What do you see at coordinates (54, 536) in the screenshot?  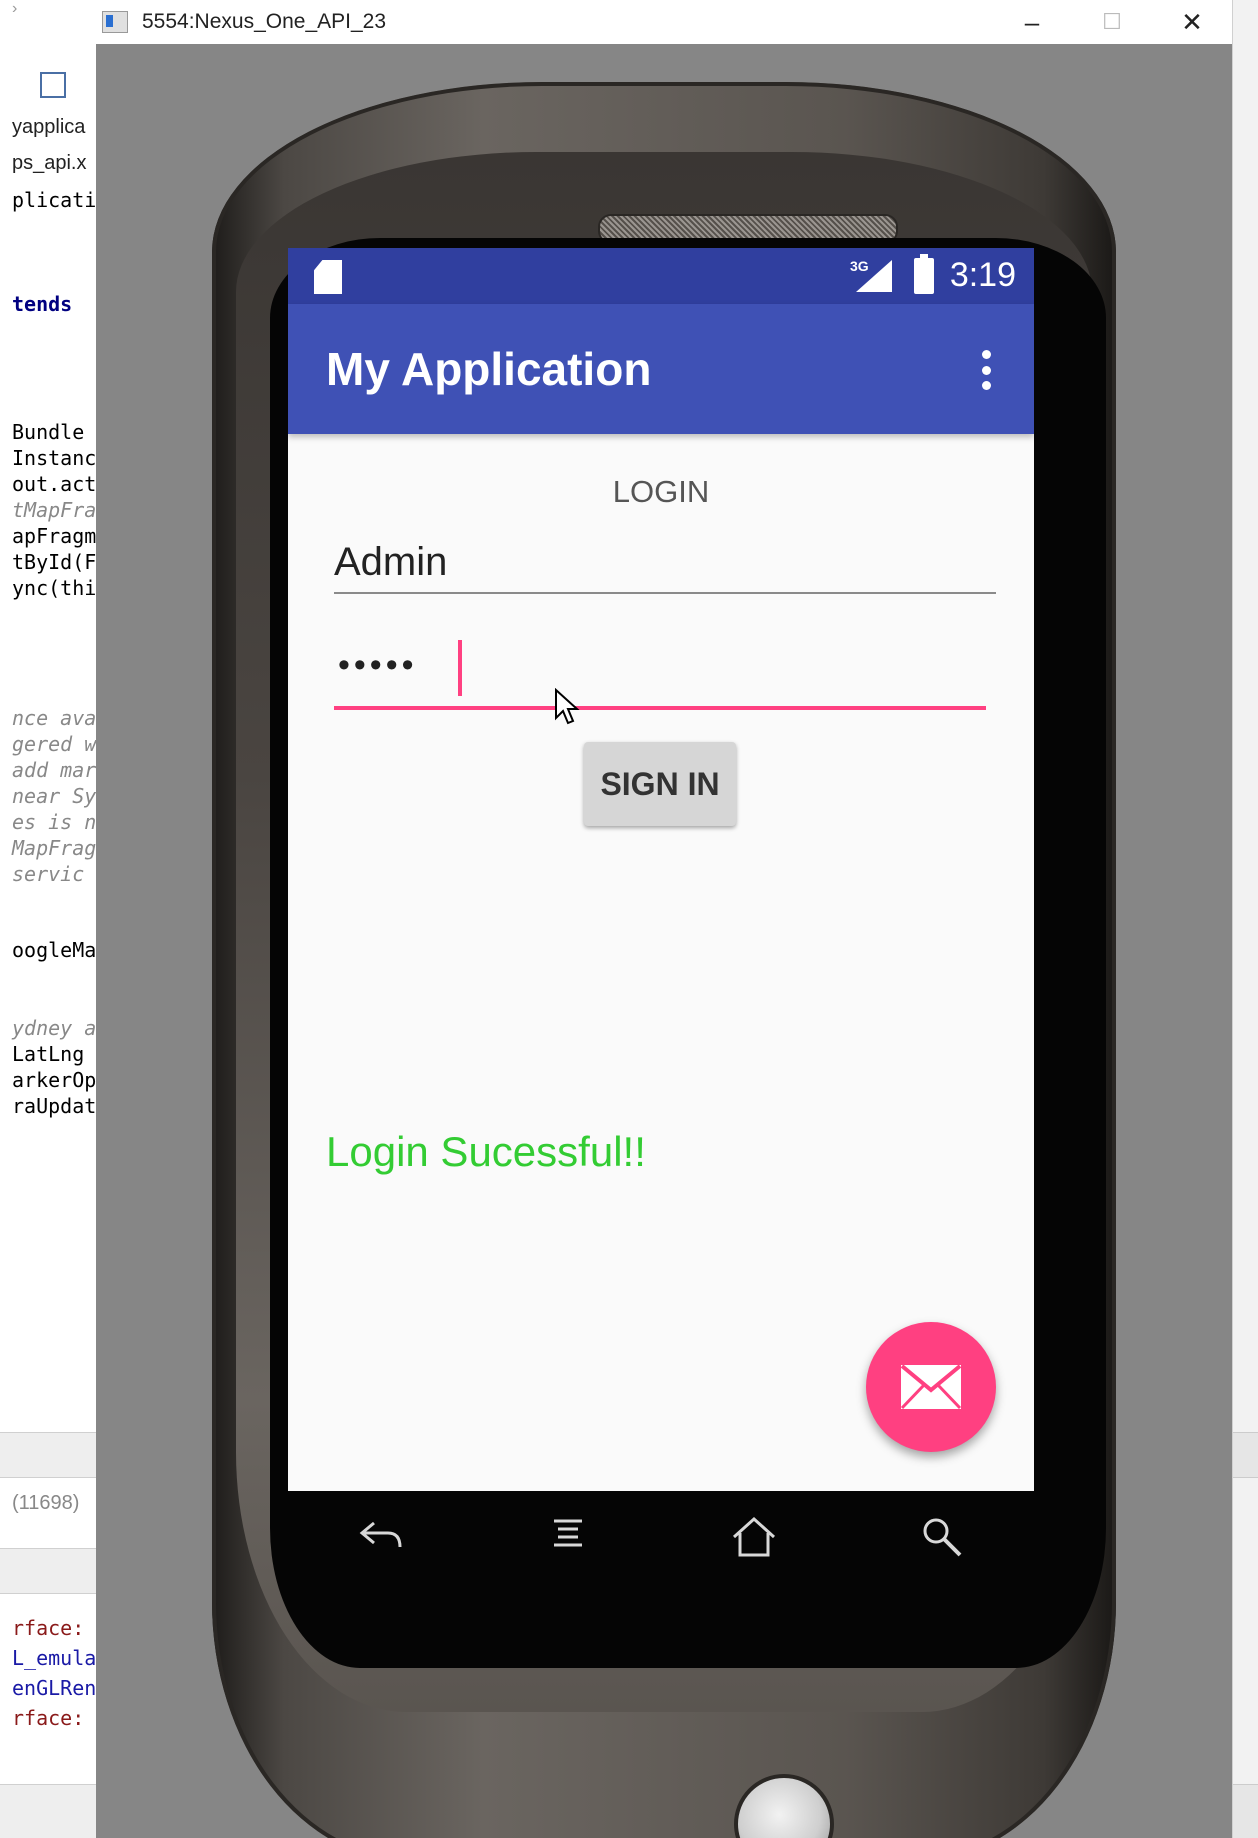 I see `code-line: apFragm` at bounding box center [54, 536].